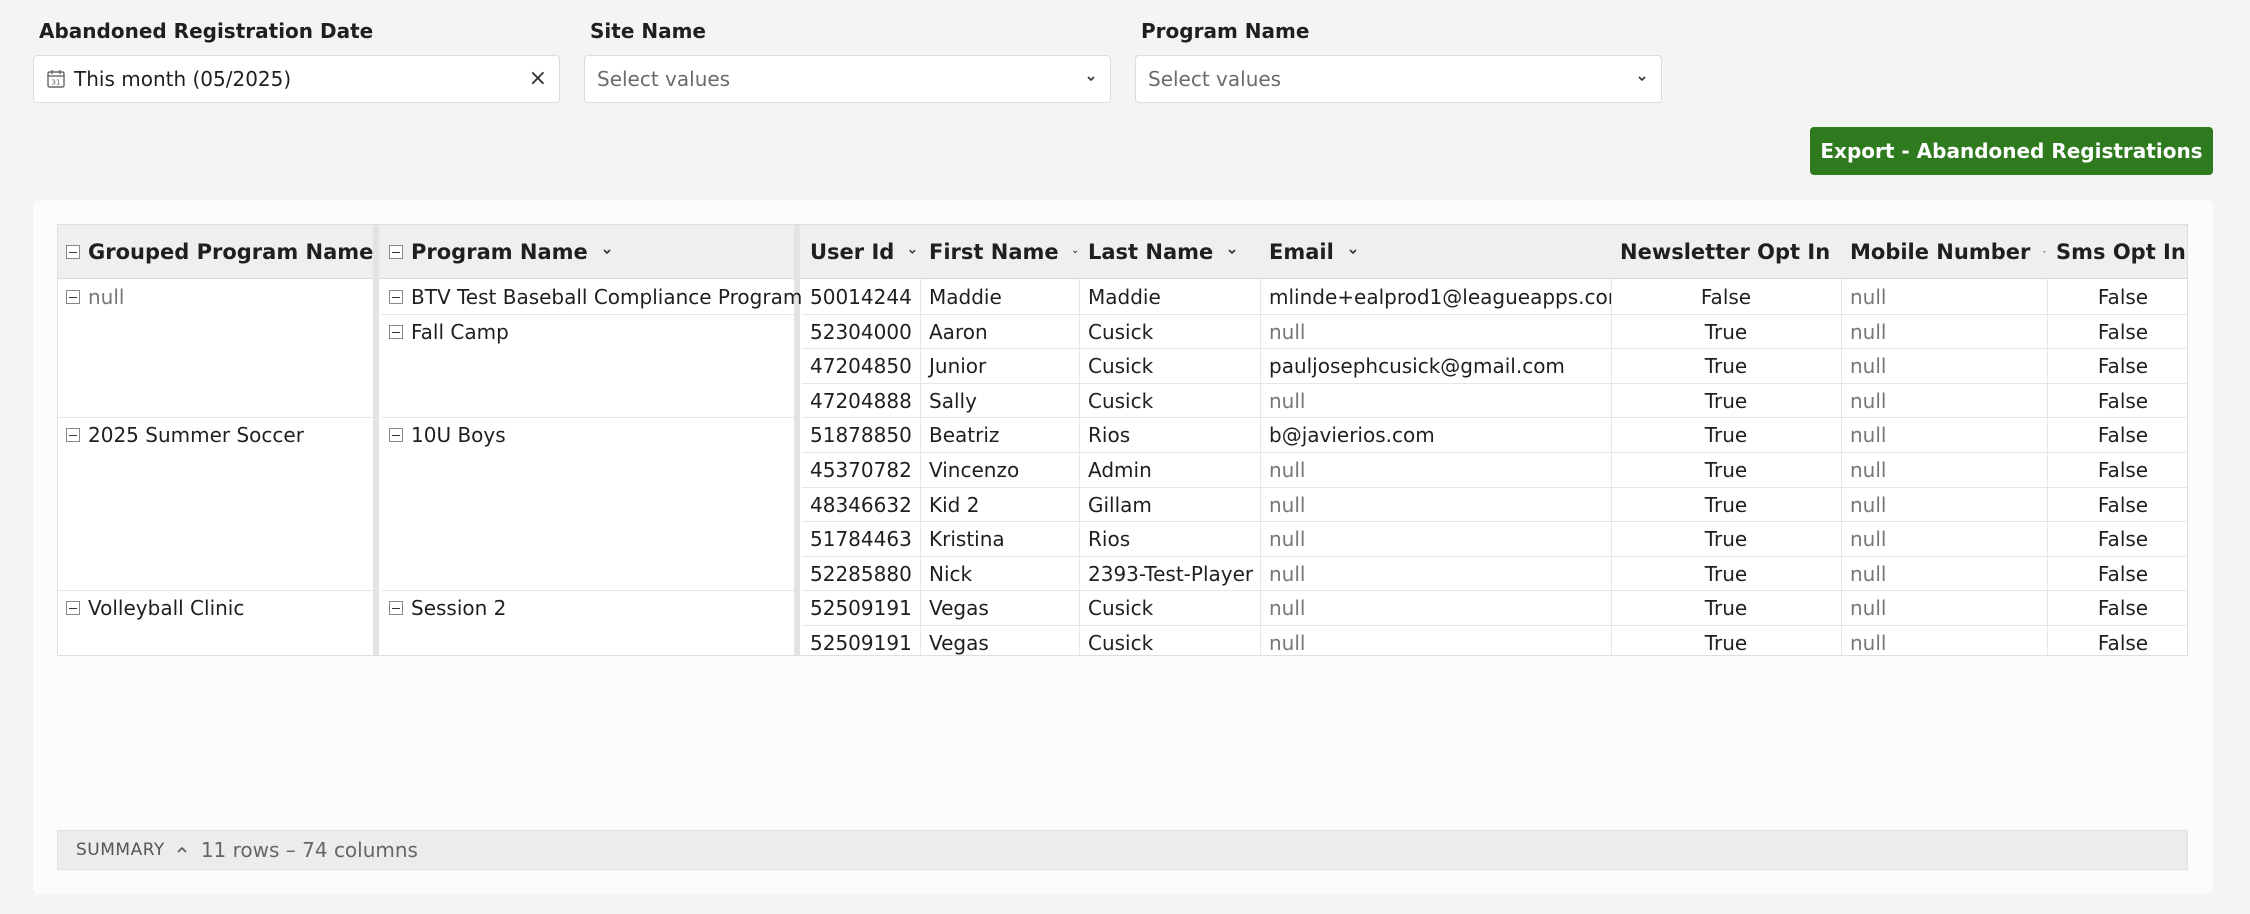 Image resolution: width=2250 pixels, height=914 pixels. What do you see at coordinates (1940, 252) in the screenshot?
I see `column-header-label: Mobile Number` at bounding box center [1940, 252].